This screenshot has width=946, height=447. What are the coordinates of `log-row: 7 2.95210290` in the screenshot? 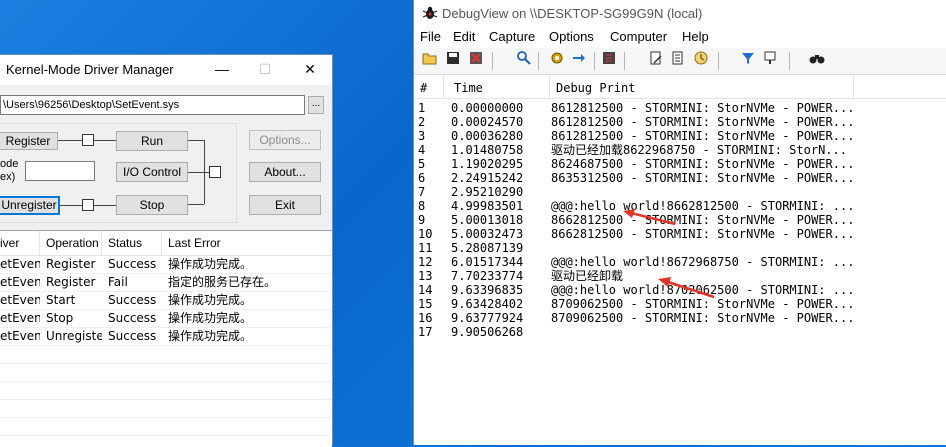 It's located at (680, 192).